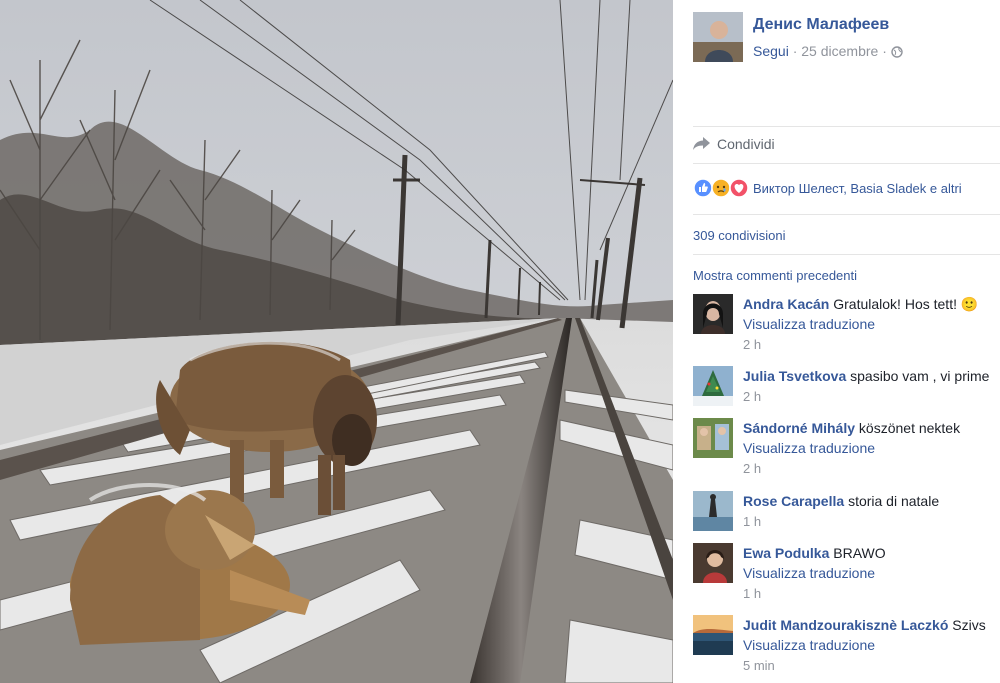 The height and width of the screenshot is (683, 1000). Describe the element at coordinates (909, 428) in the screenshot. I see `comment-text: köszönet nektek` at that location.